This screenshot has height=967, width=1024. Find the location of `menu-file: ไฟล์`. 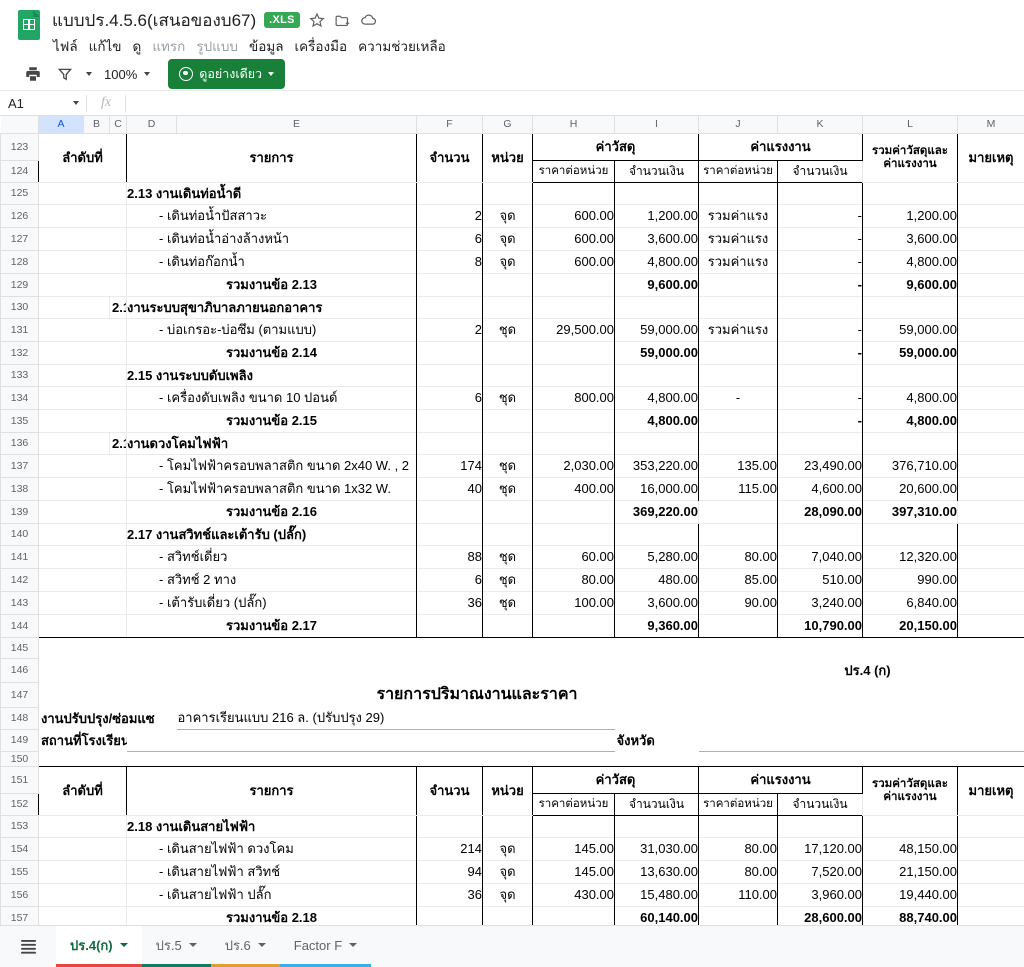

menu-file: ไฟล์ is located at coordinates (65, 46).